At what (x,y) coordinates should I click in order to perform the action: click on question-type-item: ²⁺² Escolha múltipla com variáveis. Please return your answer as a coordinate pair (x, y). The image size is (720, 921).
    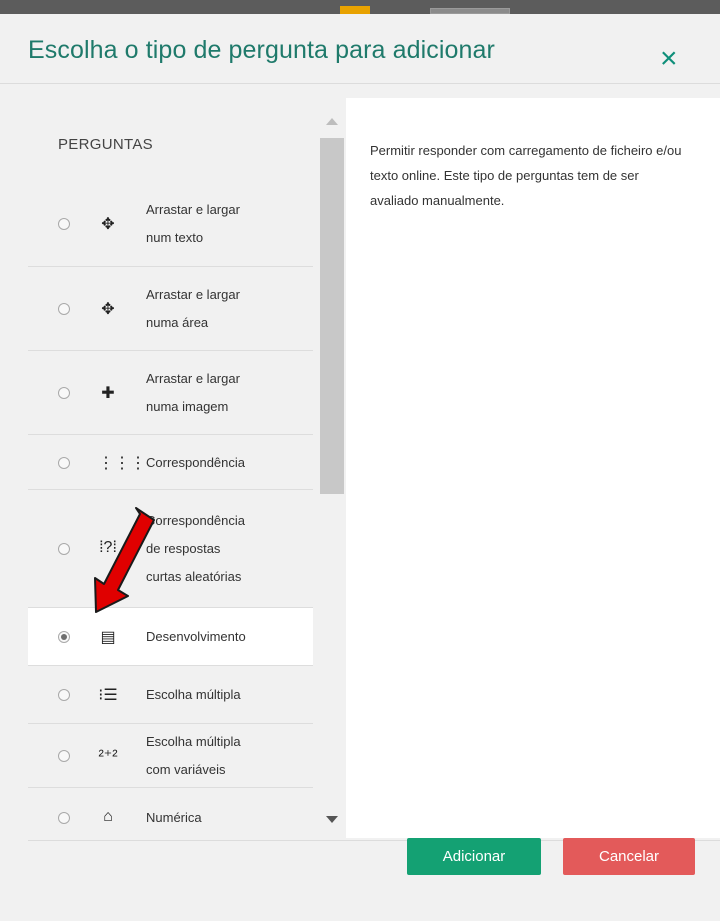
    Looking at the image, I should click on (170, 755).